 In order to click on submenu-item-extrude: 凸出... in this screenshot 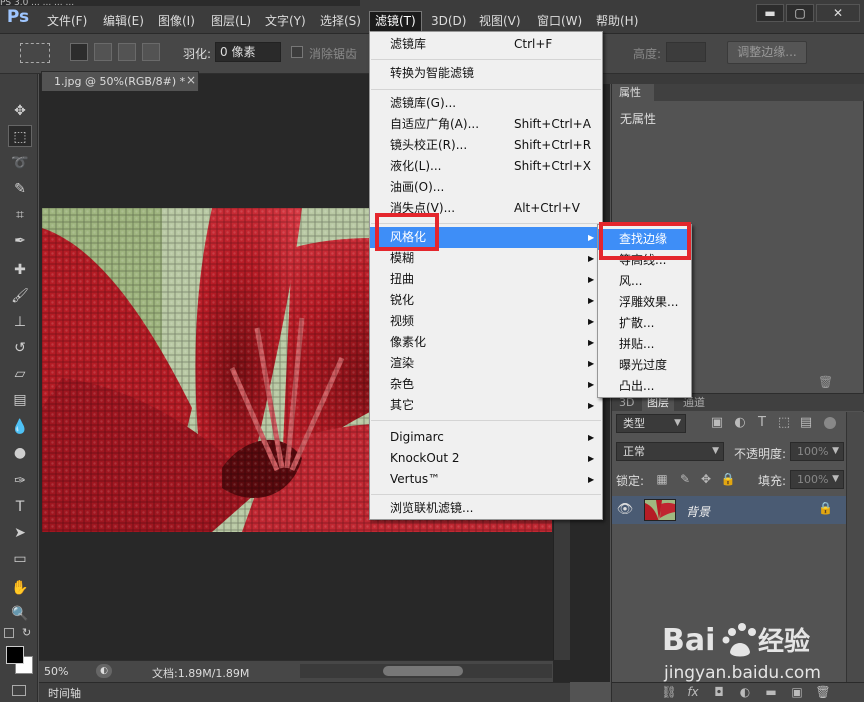, I will do `click(644, 386)`.